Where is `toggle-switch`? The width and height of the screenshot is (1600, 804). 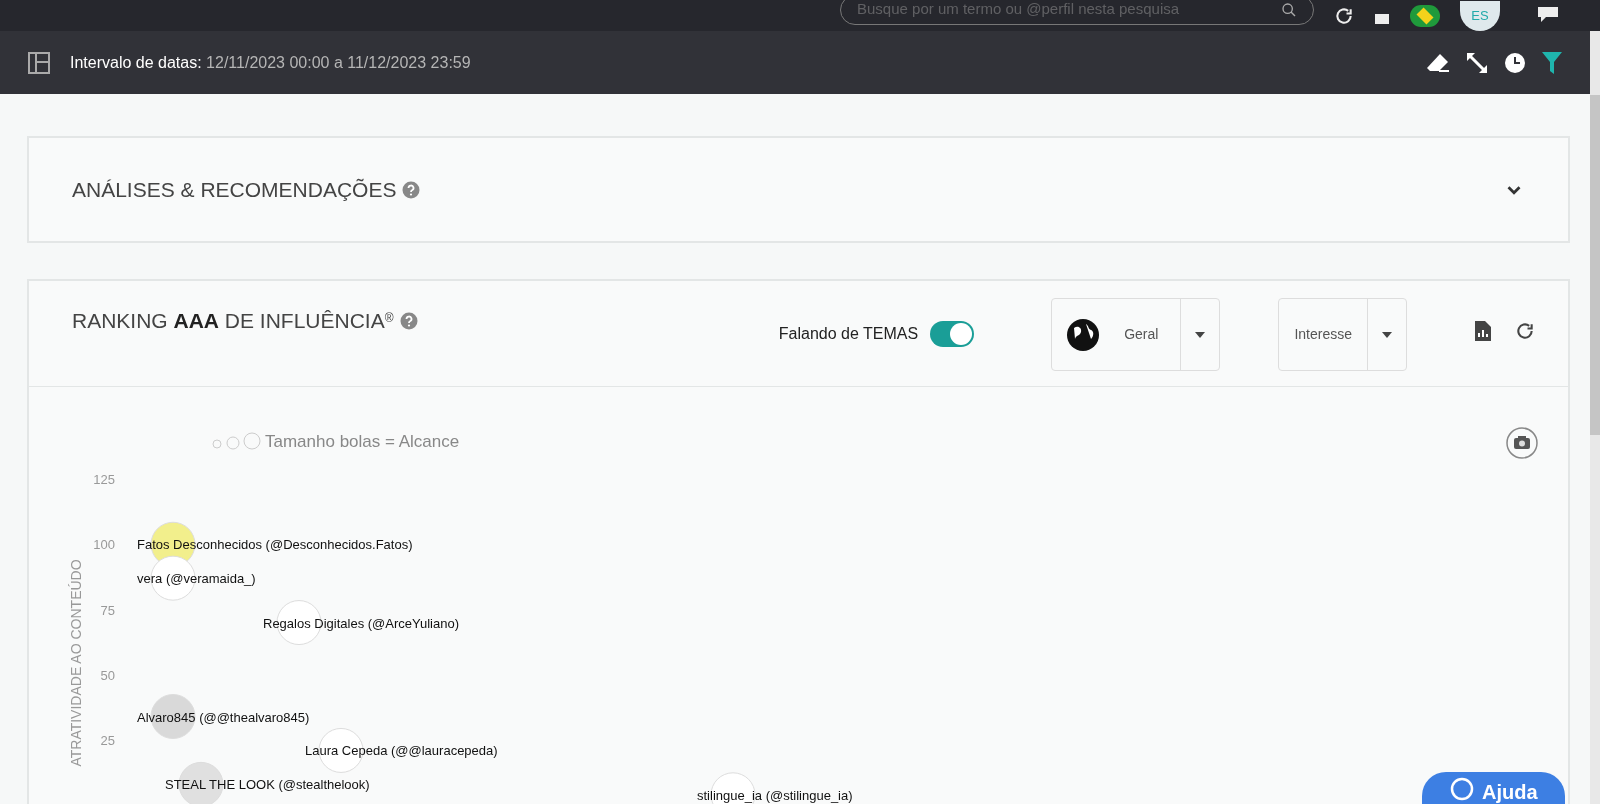
toggle-switch is located at coordinates (952, 334).